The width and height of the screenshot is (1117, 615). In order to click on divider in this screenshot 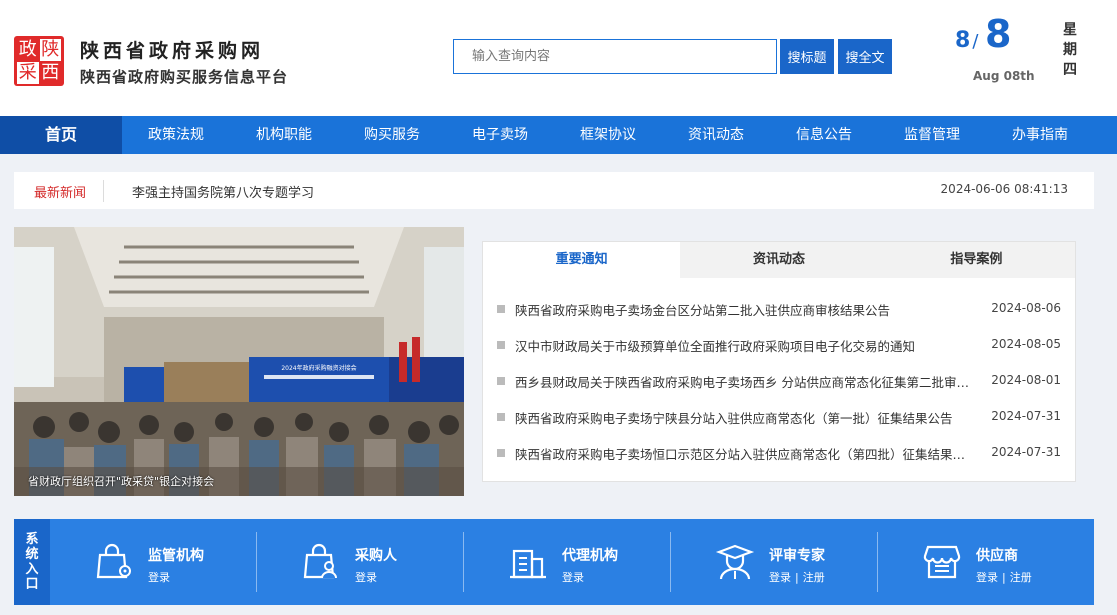, I will do `click(103, 191)`.